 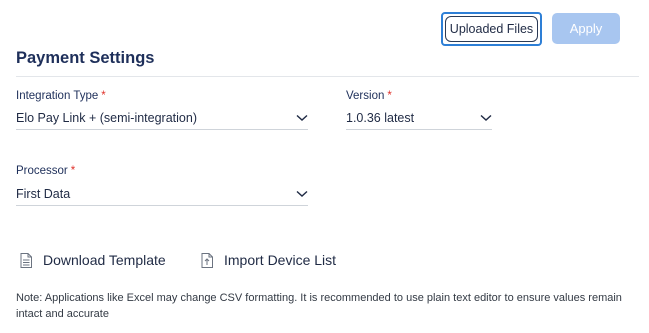 I want to click on file-upload-icon, so click(x=207, y=260).